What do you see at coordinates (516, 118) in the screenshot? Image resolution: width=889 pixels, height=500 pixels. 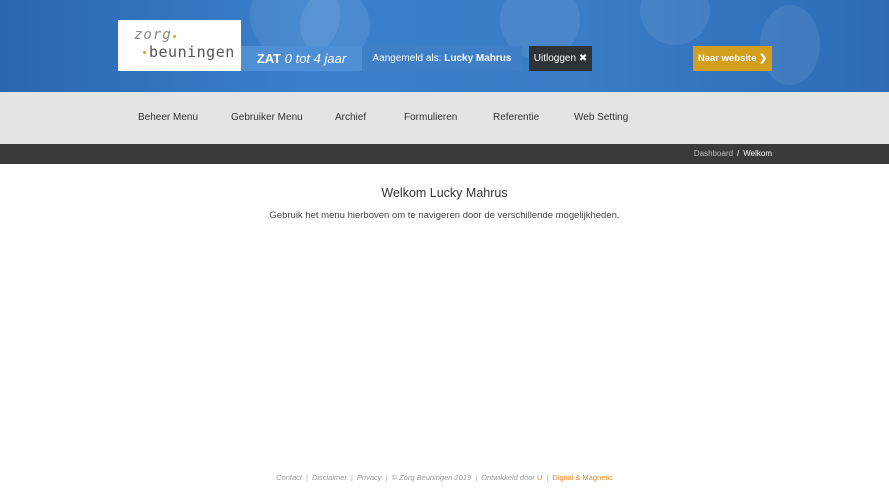 I see `nav-item-referentie: Referentie` at bounding box center [516, 118].